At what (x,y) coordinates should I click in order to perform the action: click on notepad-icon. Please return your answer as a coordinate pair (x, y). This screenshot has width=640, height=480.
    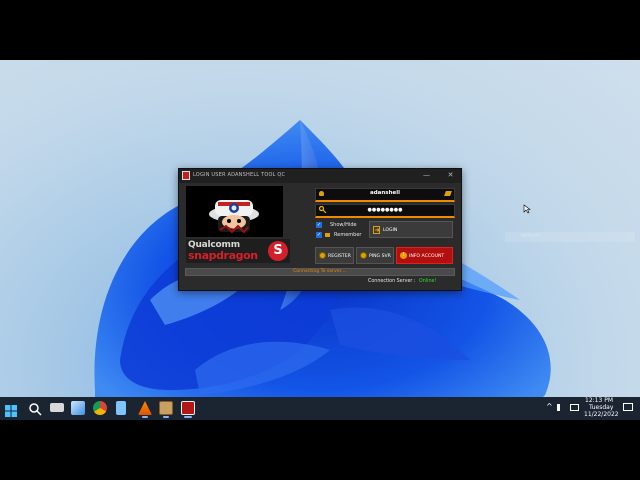
    Looking at the image, I should click on (121, 408).